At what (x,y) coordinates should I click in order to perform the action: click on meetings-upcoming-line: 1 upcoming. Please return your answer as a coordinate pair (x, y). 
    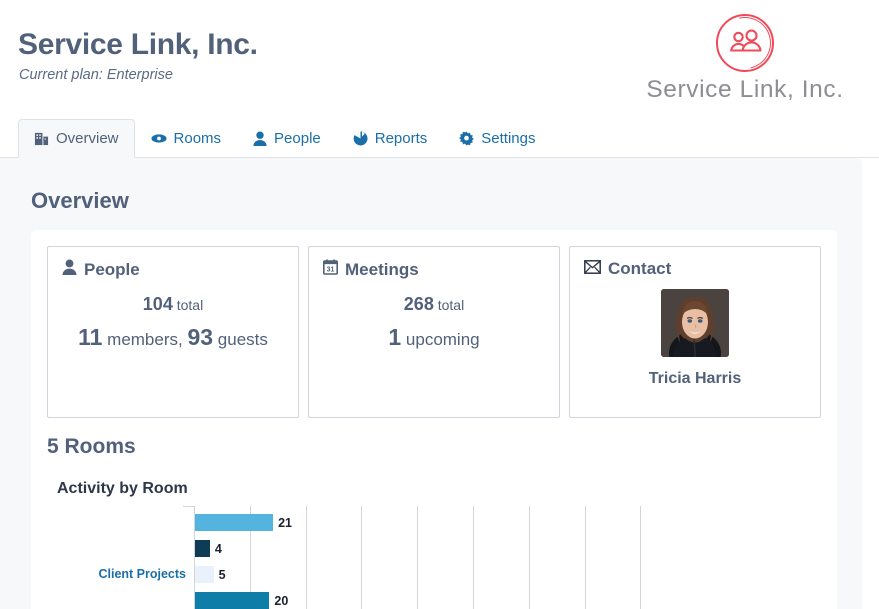
    Looking at the image, I should click on (434, 337).